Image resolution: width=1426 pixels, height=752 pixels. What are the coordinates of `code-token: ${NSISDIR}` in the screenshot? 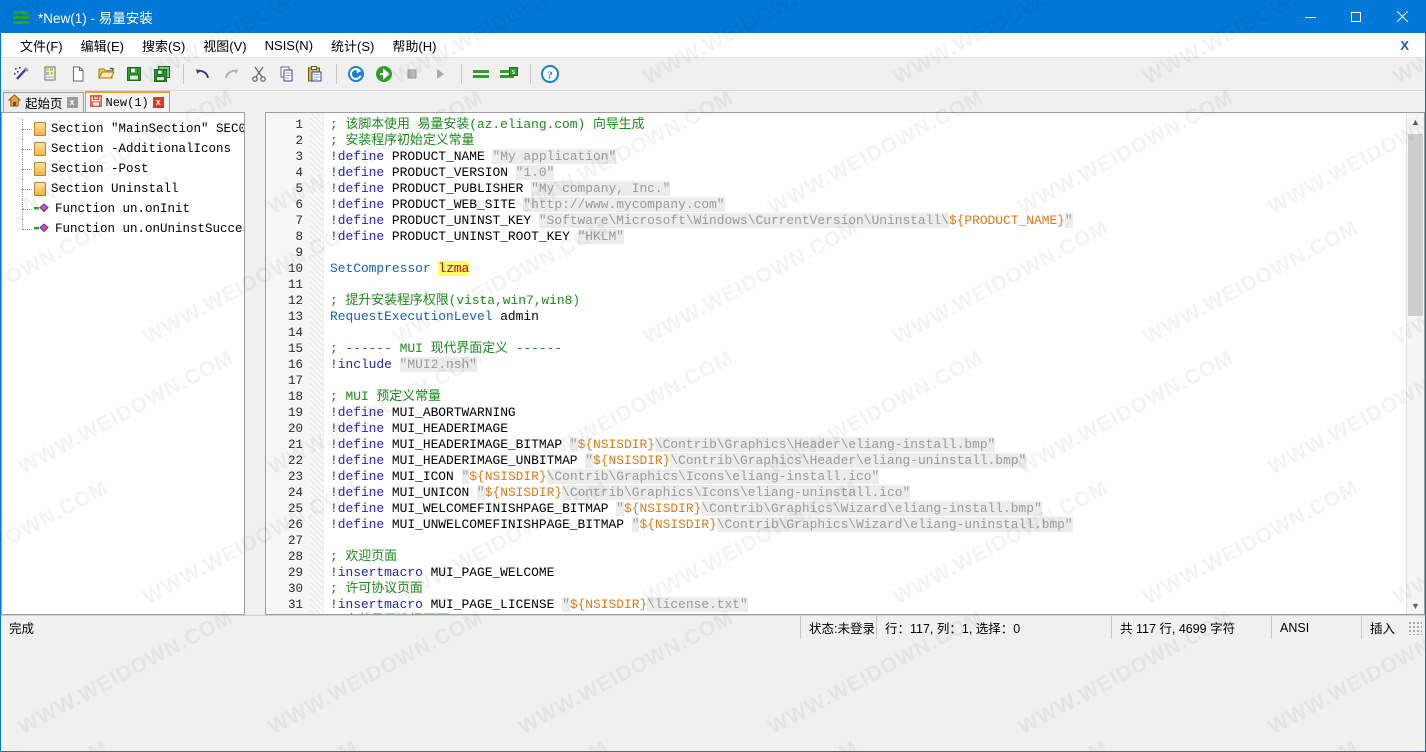 It's located at (616, 444).